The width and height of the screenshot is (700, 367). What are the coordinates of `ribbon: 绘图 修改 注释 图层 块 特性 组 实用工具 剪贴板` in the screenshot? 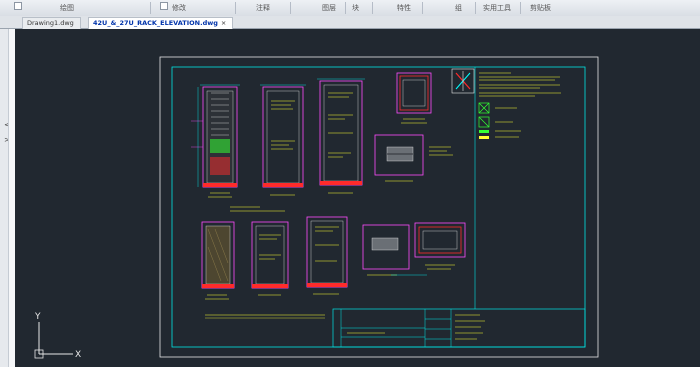 It's located at (350, 8).